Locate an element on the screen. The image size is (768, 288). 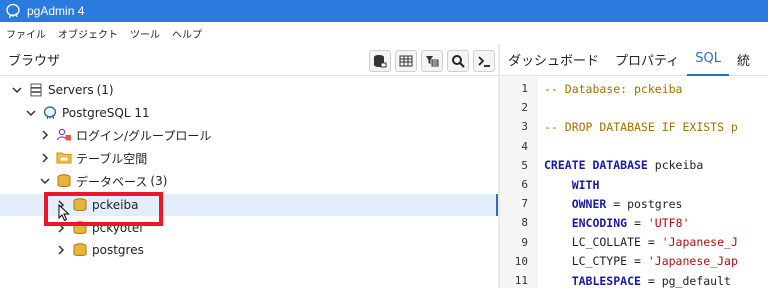
filter-table-icon is located at coordinates (432, 61).